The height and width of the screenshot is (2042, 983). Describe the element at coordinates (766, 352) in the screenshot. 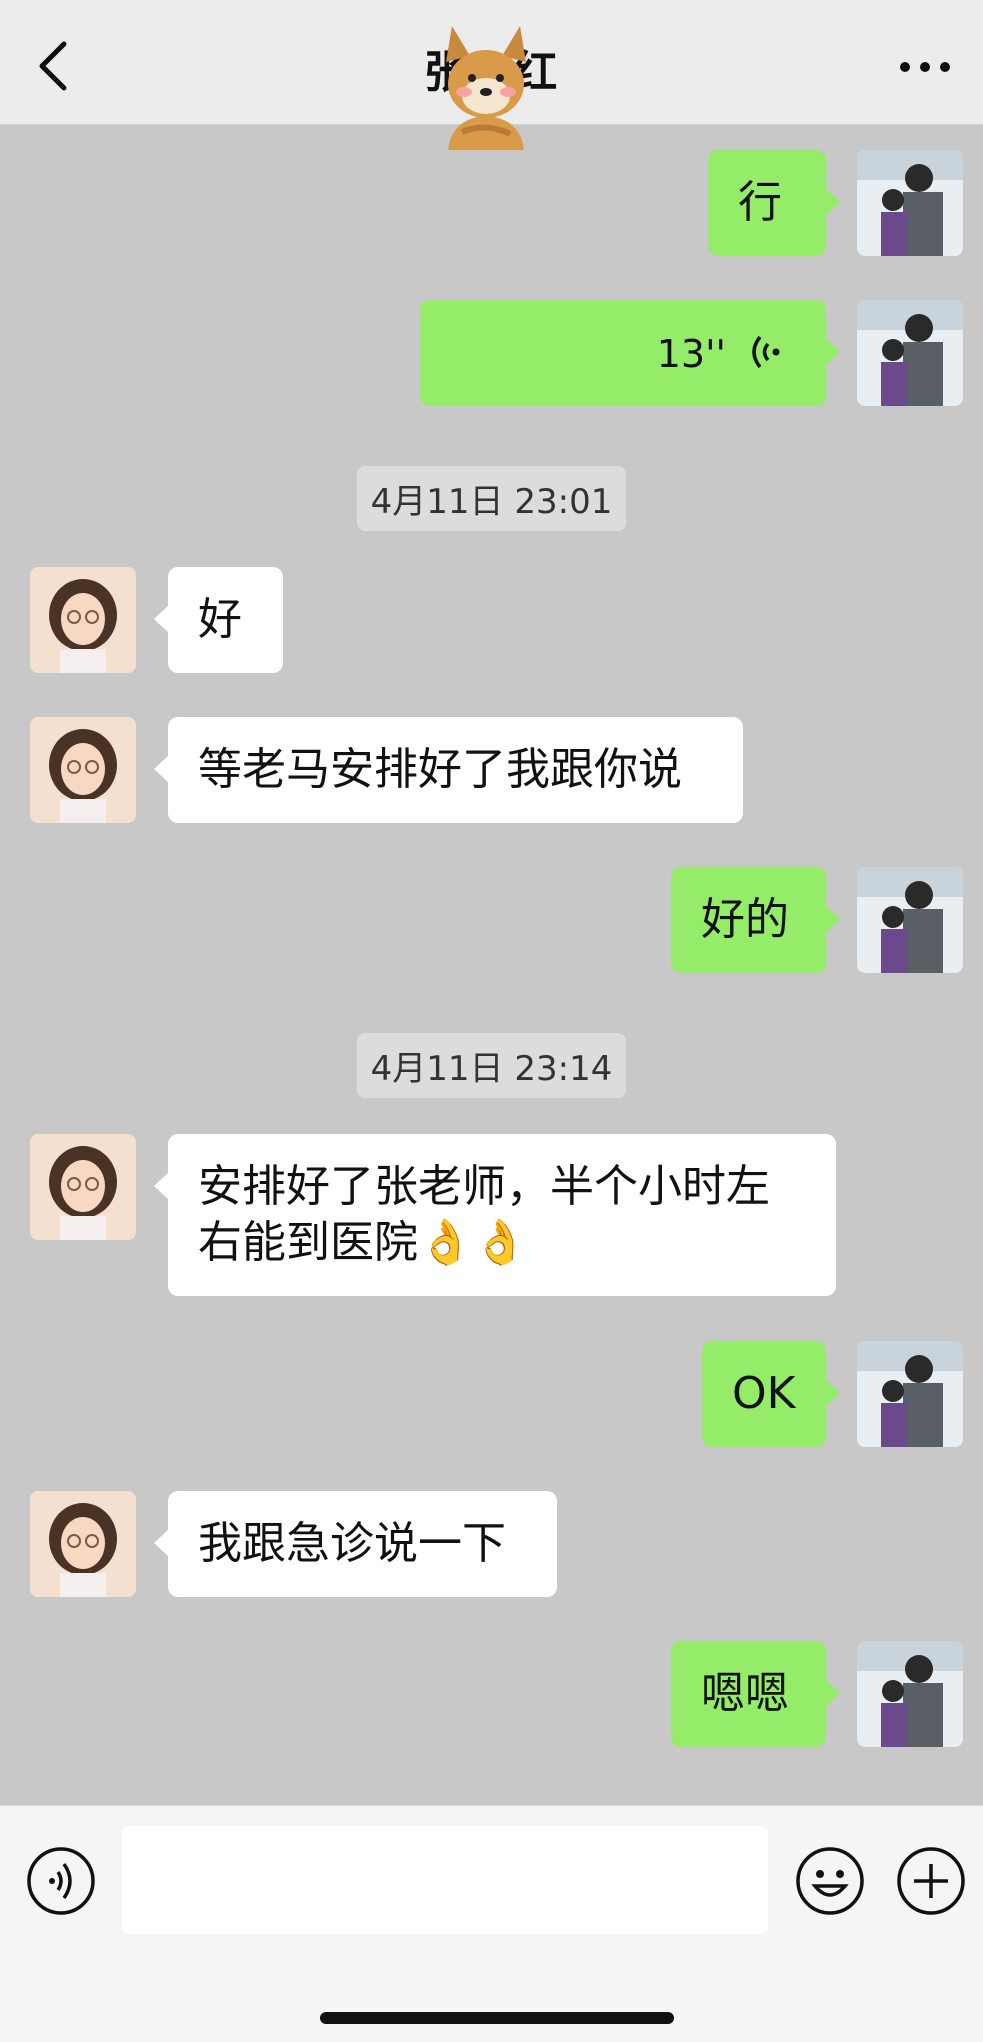

I see `voice-wave-icon` at that location.